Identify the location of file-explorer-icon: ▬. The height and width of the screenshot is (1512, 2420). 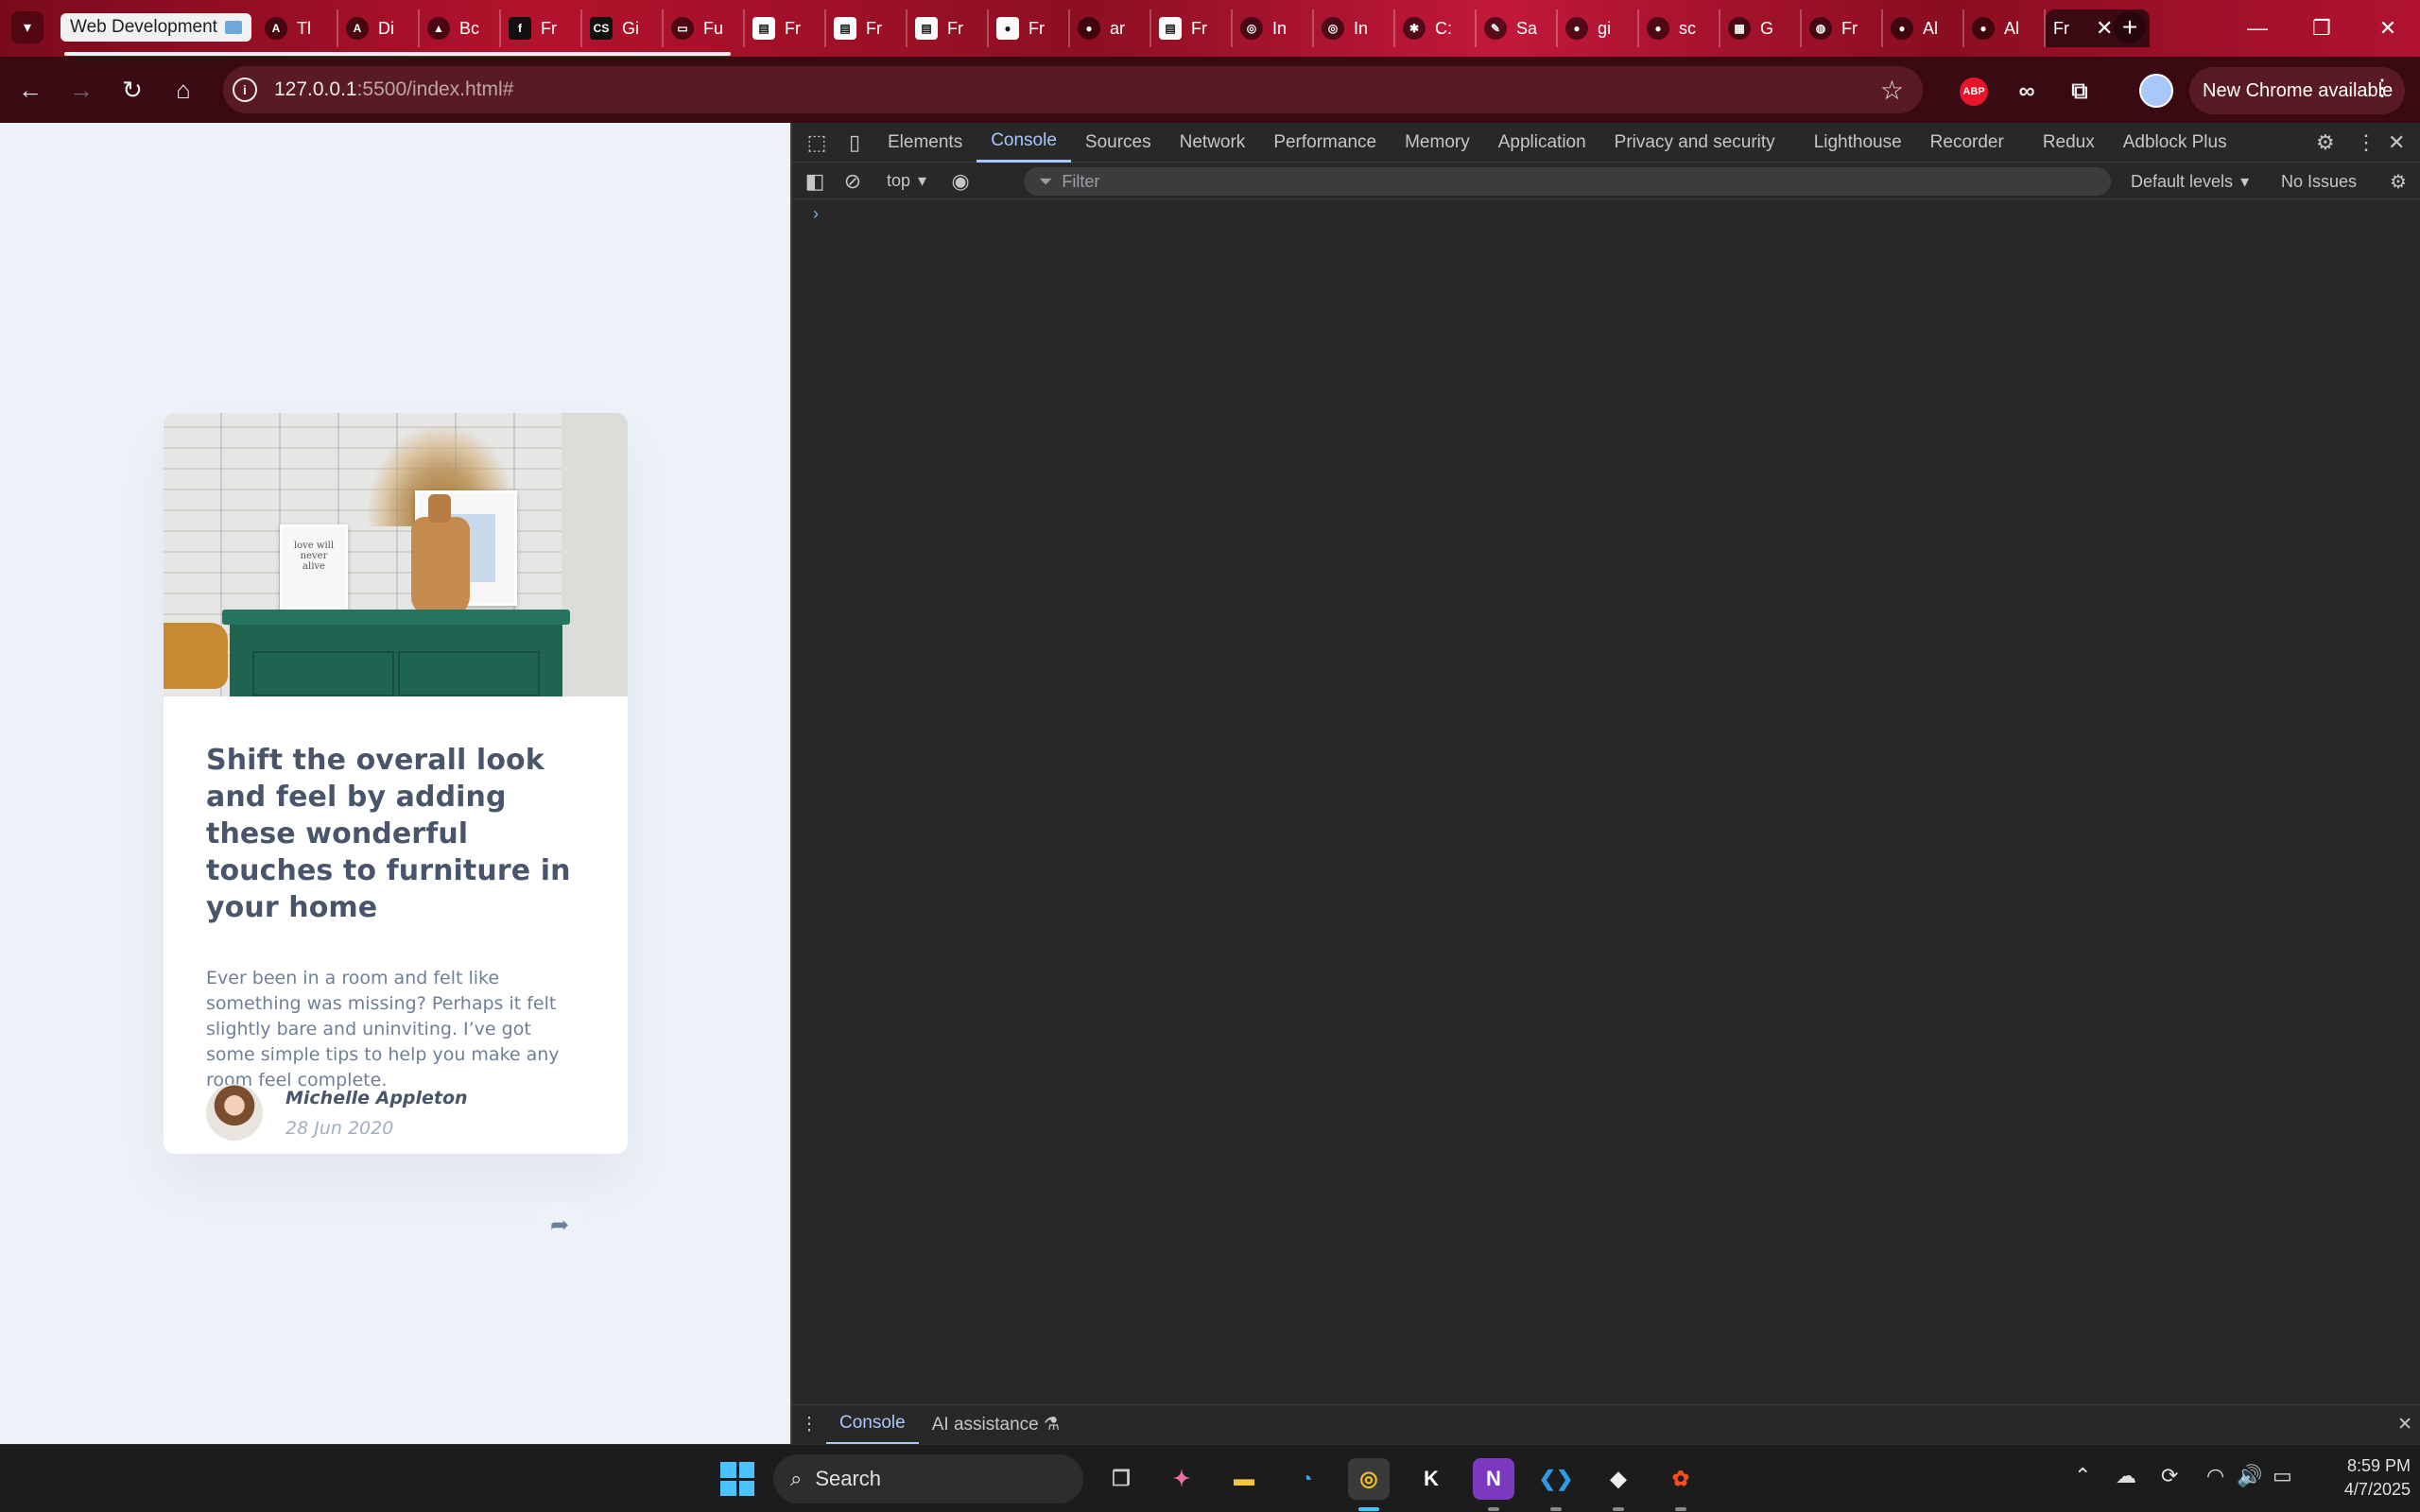
(1244, 1479).